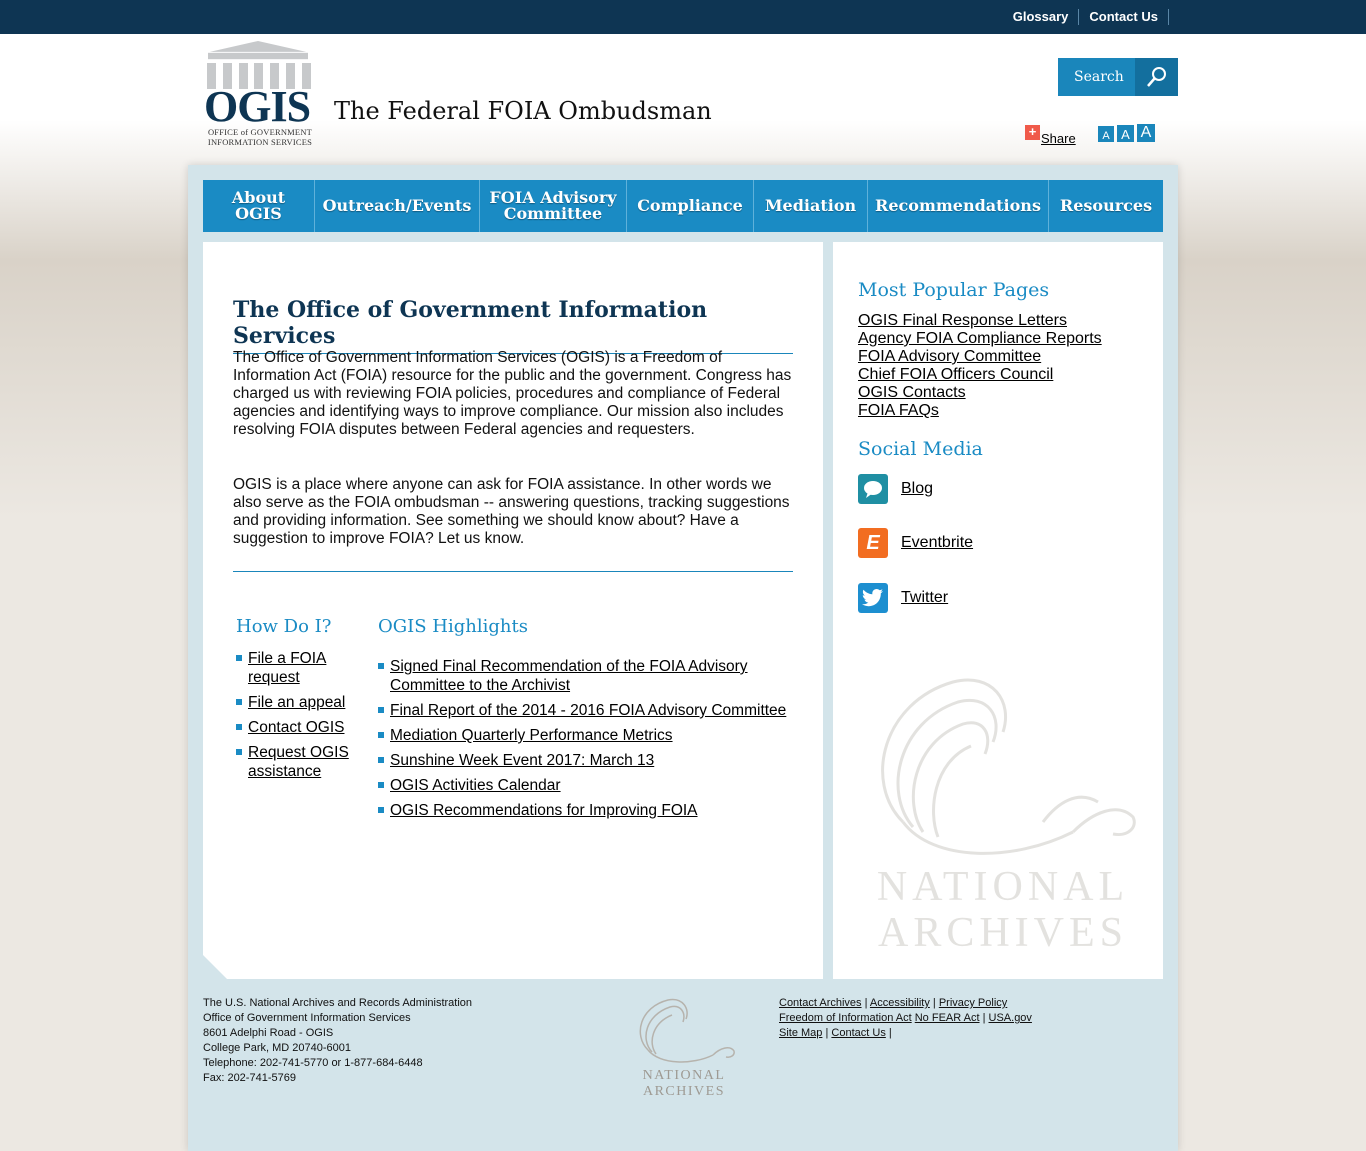 The width and height of the screenshot is (1366, 1151). What do you see at coordinates (523, 111) in the screenshot?
I see `site-title: The Federal FOIA Ombudsman` at bounding box center [523, 111].